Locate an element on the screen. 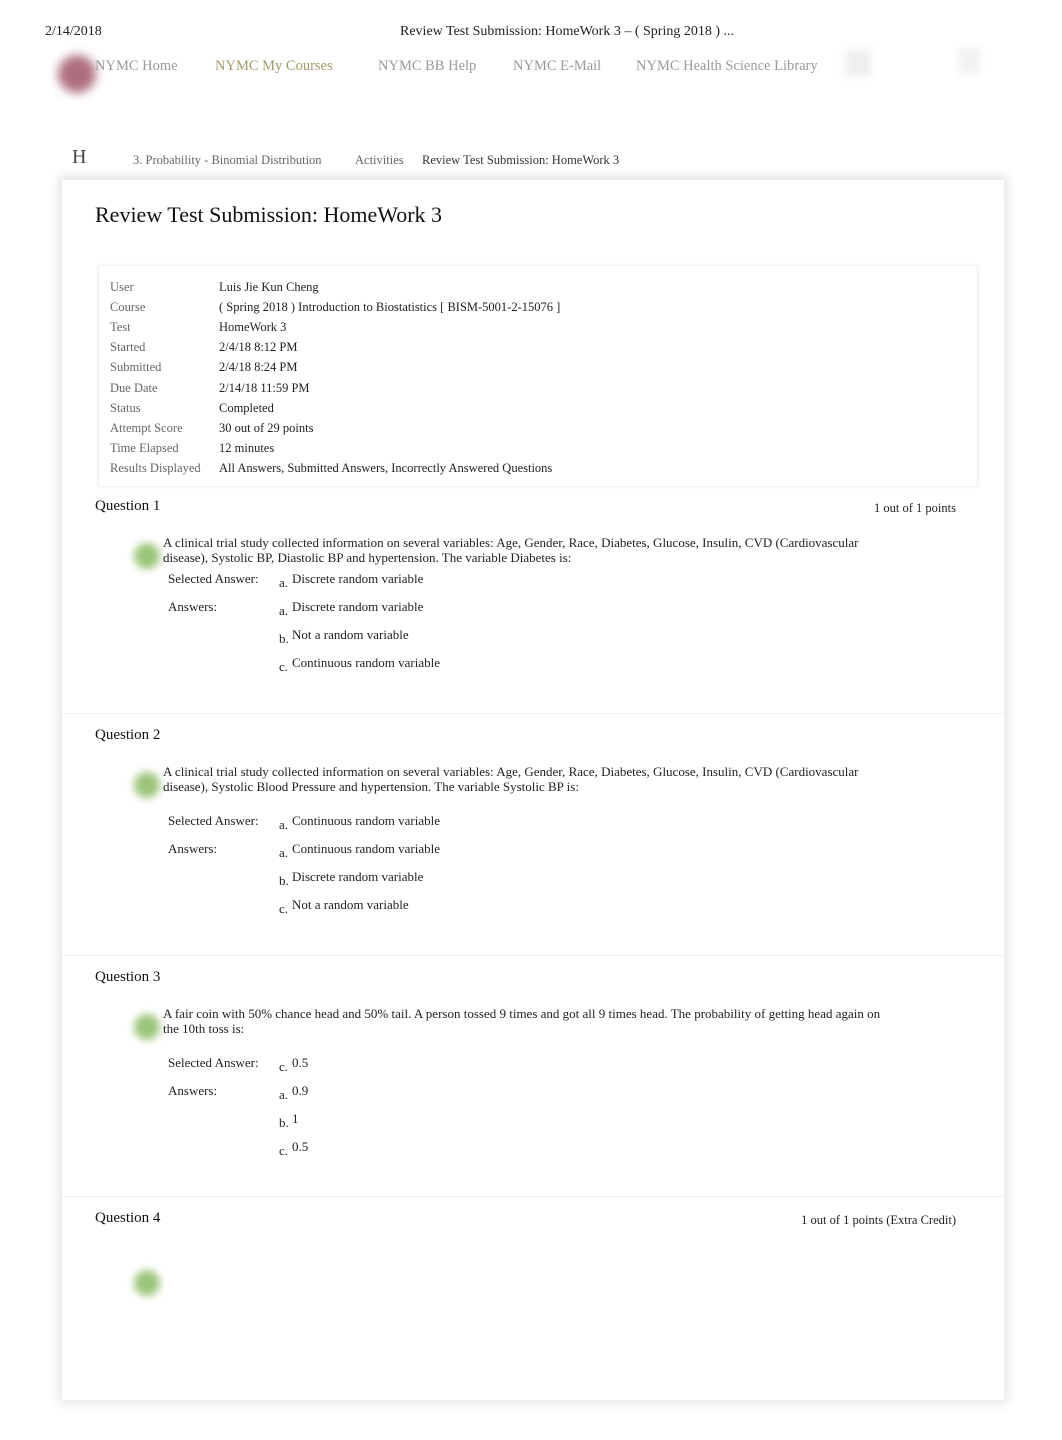  summary-value: 2/4/18 8:12 PM is located at coordinates (258, 347).